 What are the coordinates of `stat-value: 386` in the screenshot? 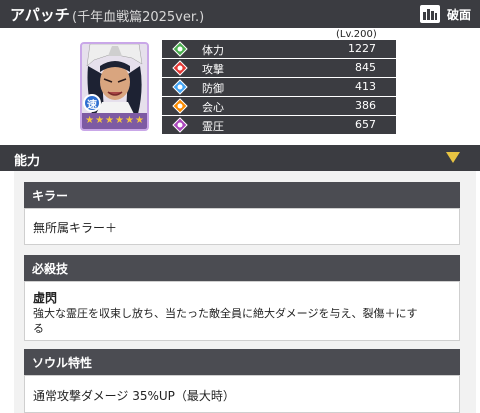 It's located at (365, 105).